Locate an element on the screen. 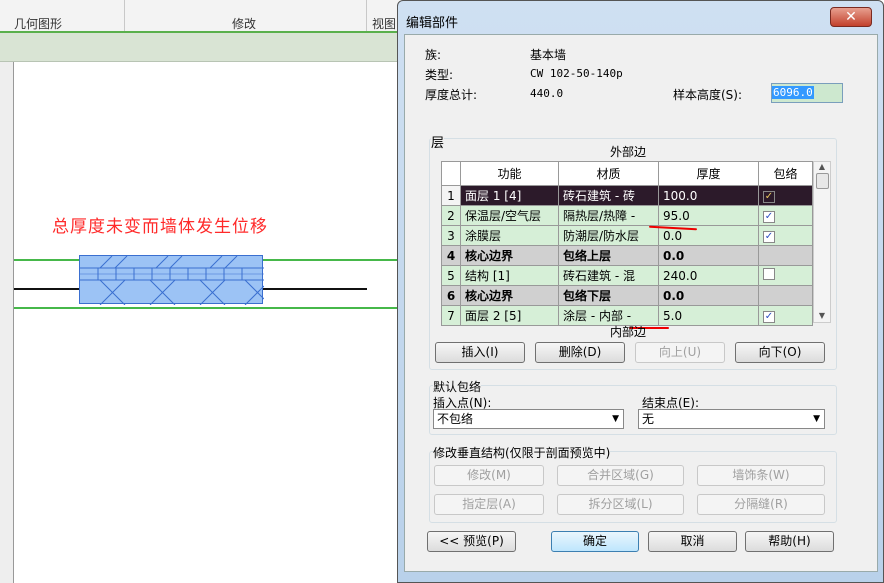 The width and height of the screenshot is (884, 583). end-point-select: 无 ▼ is located at coordinates (731, 419).